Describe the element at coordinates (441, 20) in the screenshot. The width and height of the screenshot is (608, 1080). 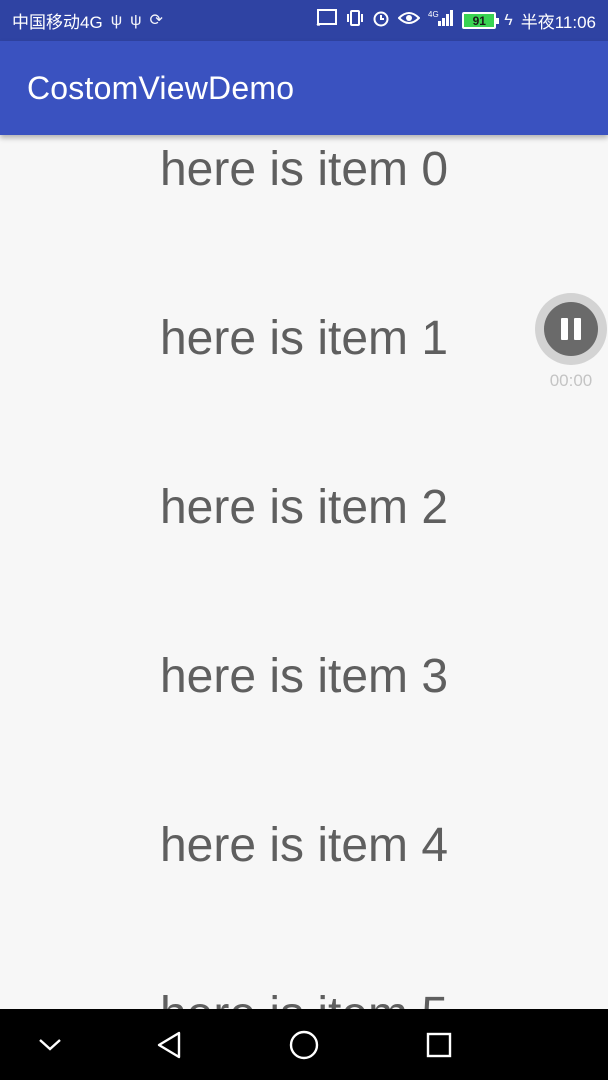
I see `signal-icon: 4G` at that location.